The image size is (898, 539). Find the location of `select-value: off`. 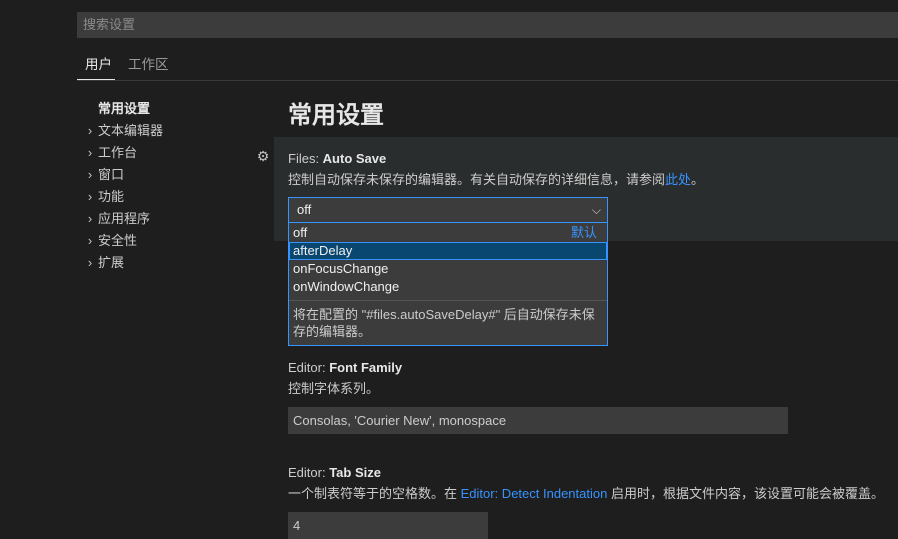

select-value: off is located at coordinates (304, 209).